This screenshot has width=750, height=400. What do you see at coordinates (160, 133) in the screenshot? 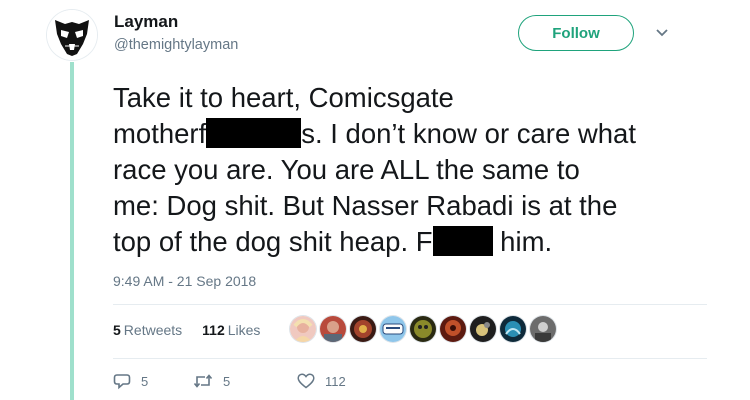
I see `tweet-text-fragment: motherf` at bounding box center [160, 133].